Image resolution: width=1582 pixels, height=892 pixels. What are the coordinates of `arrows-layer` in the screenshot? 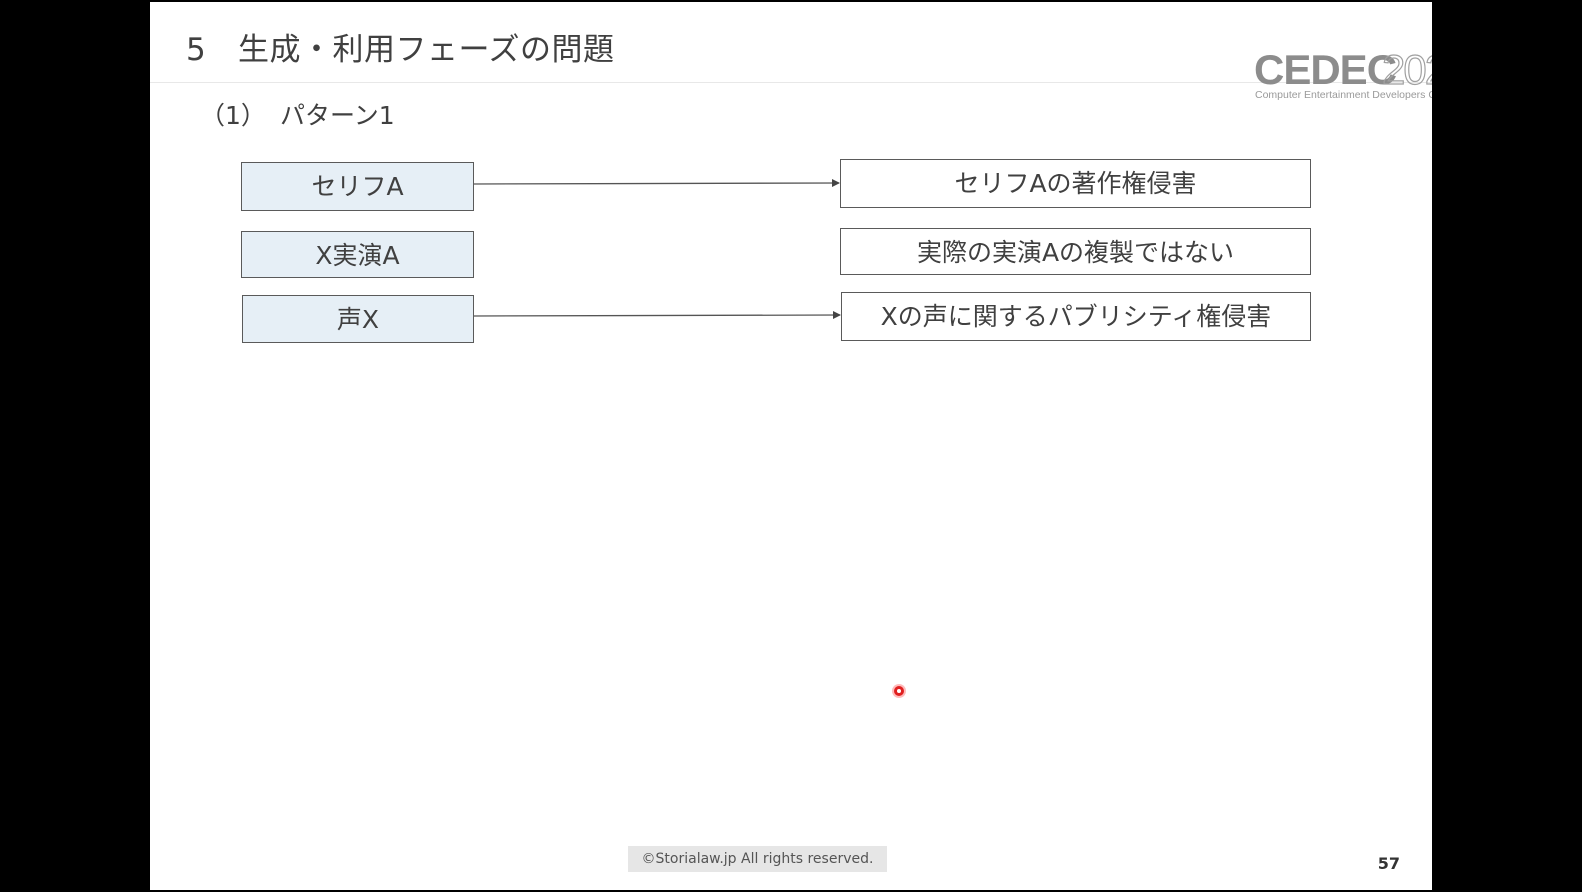 It's located at (657, 249).